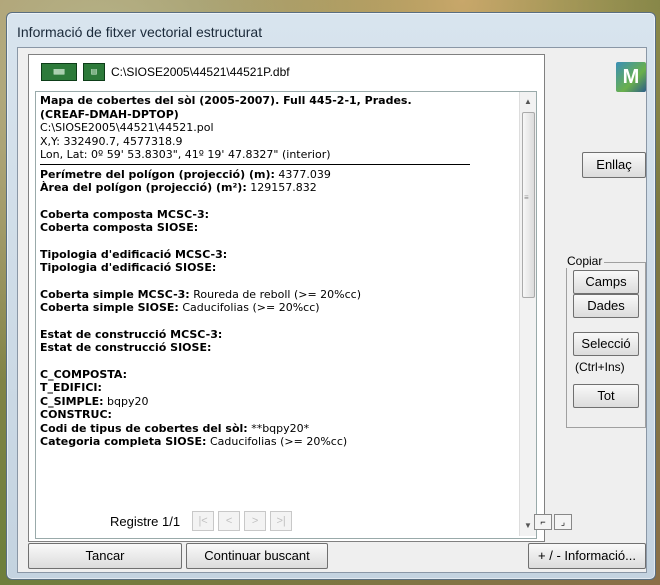 Image resolution: width=660 pixels, height=585 pixels. What do you see at coordinates (126, 347) in the screenshot?
I see `ec-siose-row: Estat de construcció SIOSE:` at bounding box center [126, 347].